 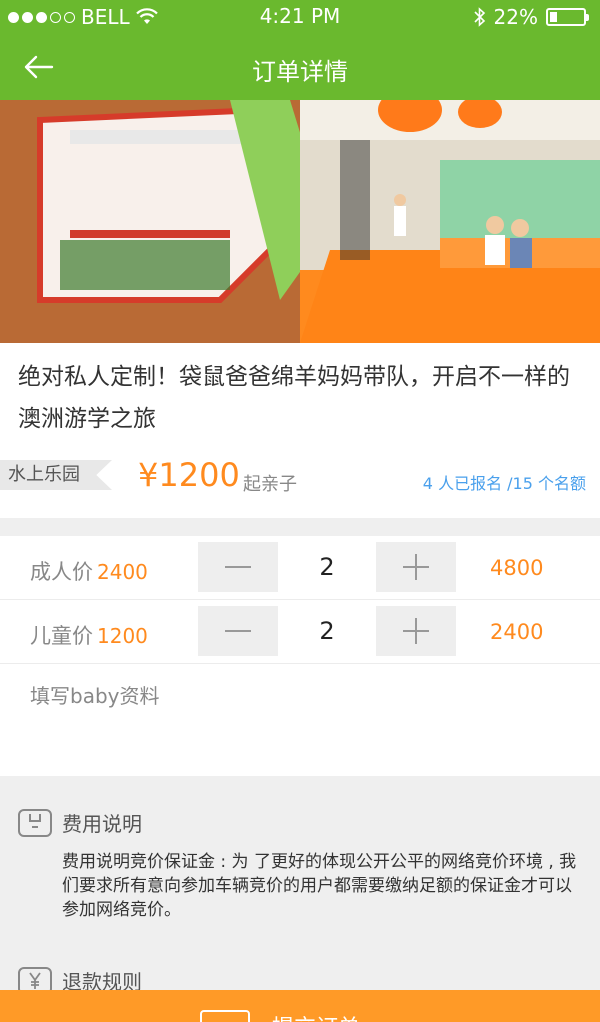 I want to click on nav-bar: 订单详情, so click(x=300, y=67).